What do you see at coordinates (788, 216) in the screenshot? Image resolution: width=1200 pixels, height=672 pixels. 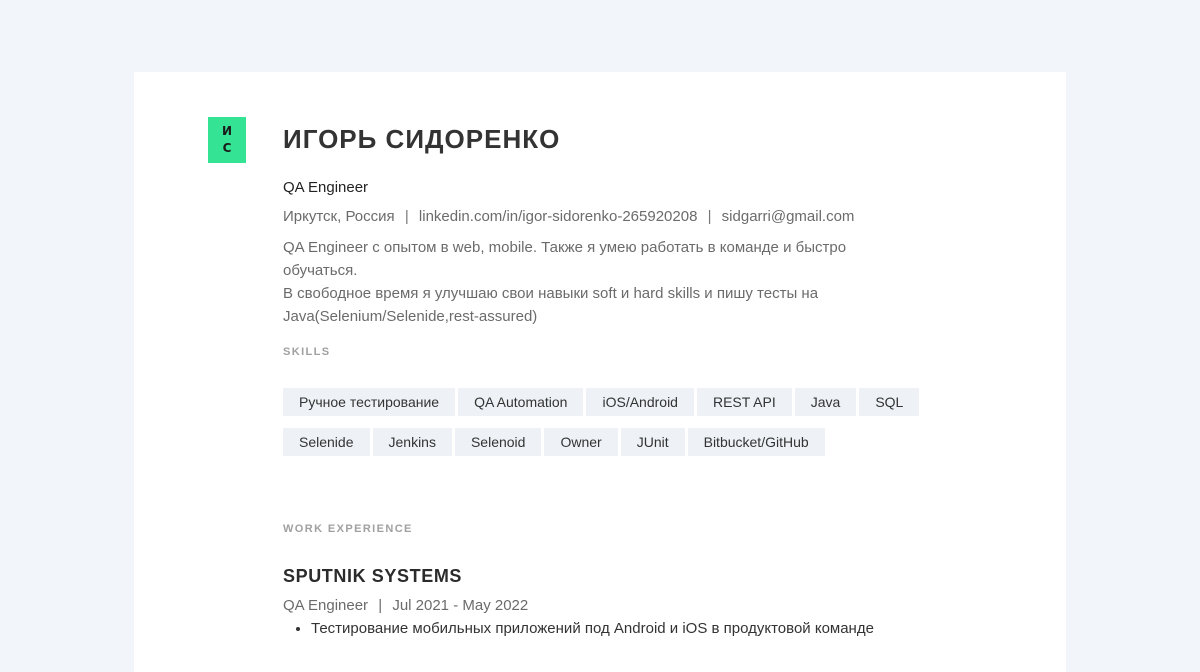 I see `contact-email: sidgarri@gmail.com` at bounding box center [788, 216].